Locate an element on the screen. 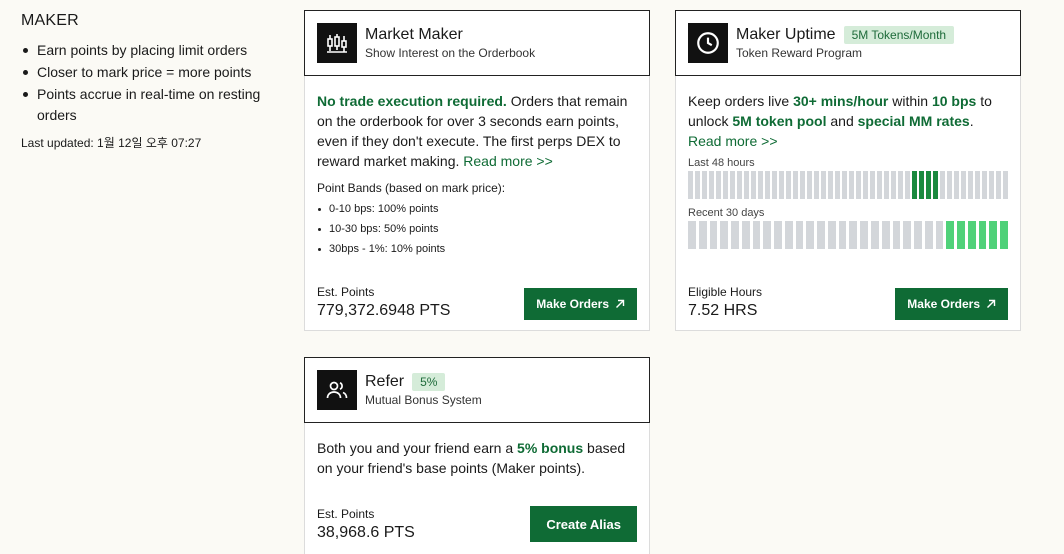 The height and width of the screenshot is (554, 1064). market-maker-footer: Est. Points 779,372.6948 PTS Make Orders is located at coordinates (477, 302).